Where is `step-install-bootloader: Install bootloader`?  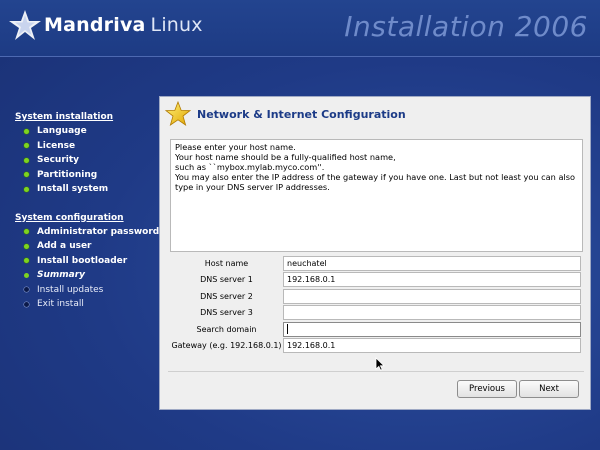 step-install-bootloader: Install bootloader is located at coordinates (90, 261).